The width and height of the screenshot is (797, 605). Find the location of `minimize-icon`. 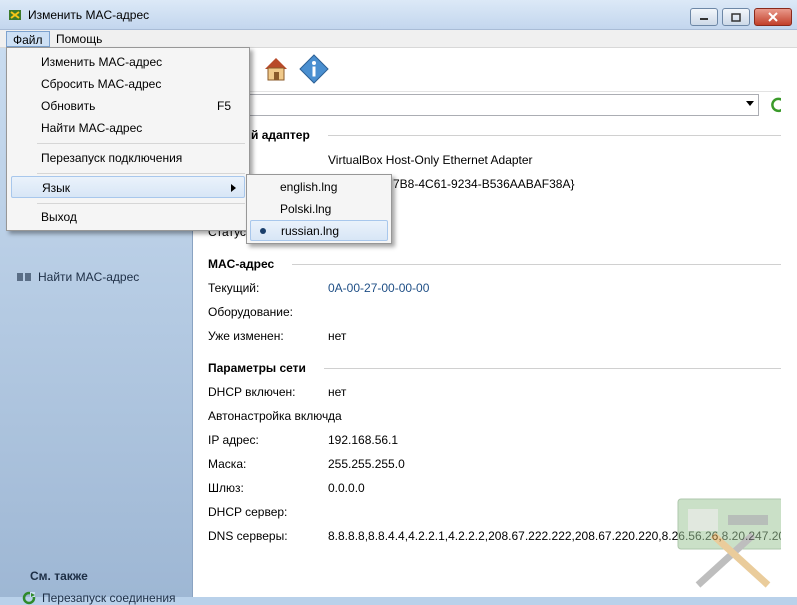

minimize-icon is located at coordinates (704, 19).